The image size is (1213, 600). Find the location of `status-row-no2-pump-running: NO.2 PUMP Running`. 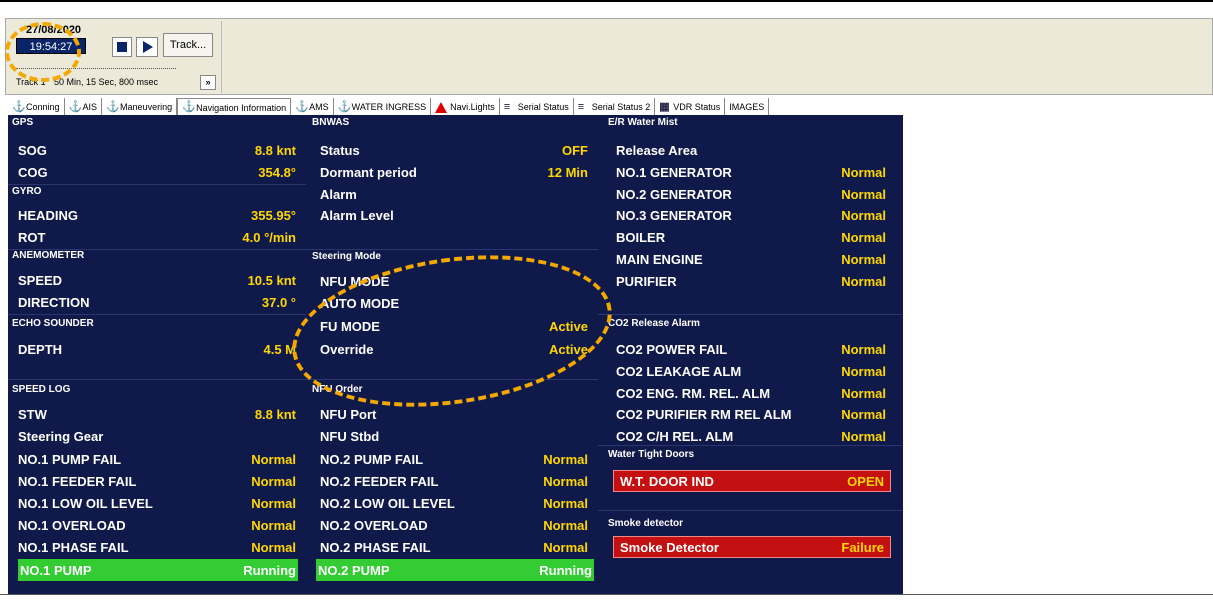

status-row-no2-pump-running: NO.2 PUMP Running is located at coordinates (455, 570).